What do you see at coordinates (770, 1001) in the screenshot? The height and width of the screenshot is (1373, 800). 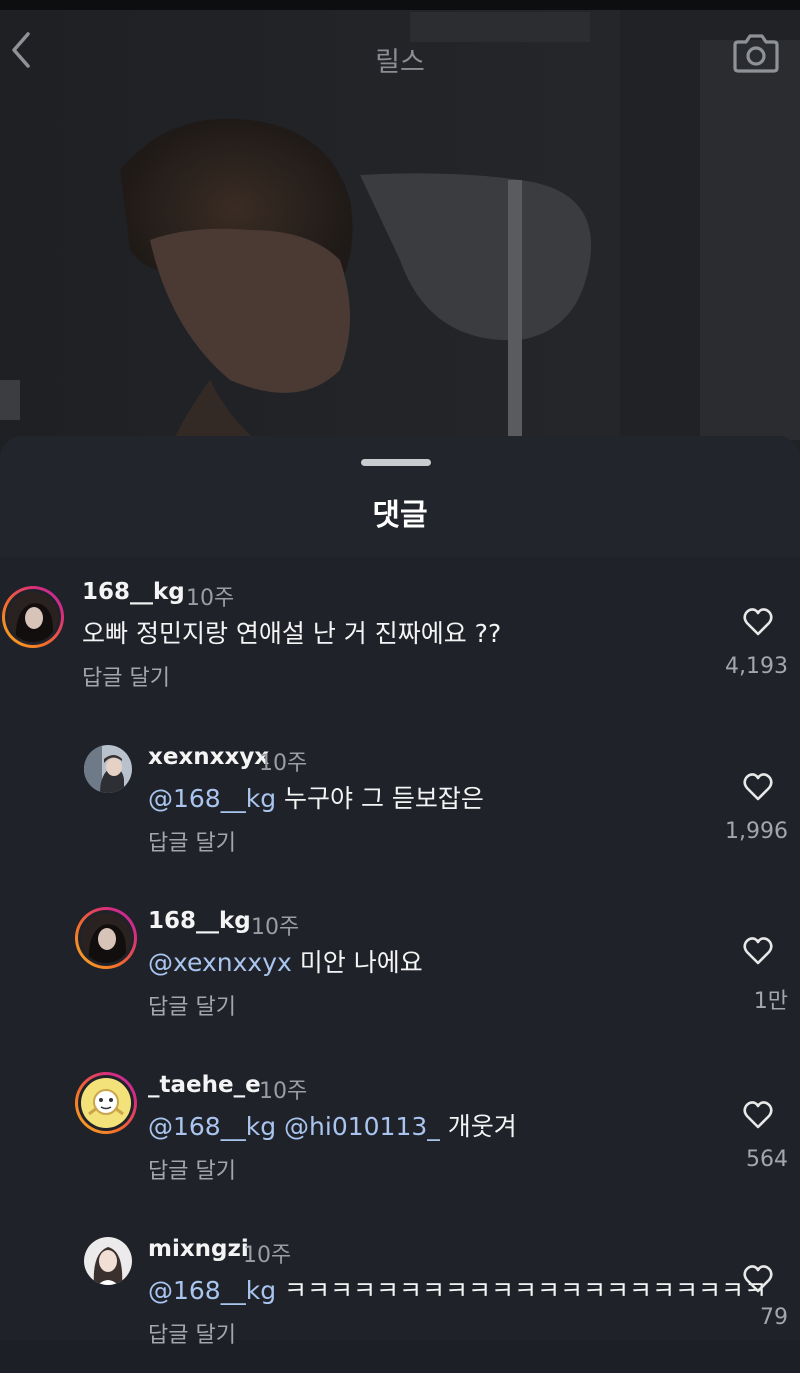 I see `like-count: 1만` at bounding box center [770, 1001].